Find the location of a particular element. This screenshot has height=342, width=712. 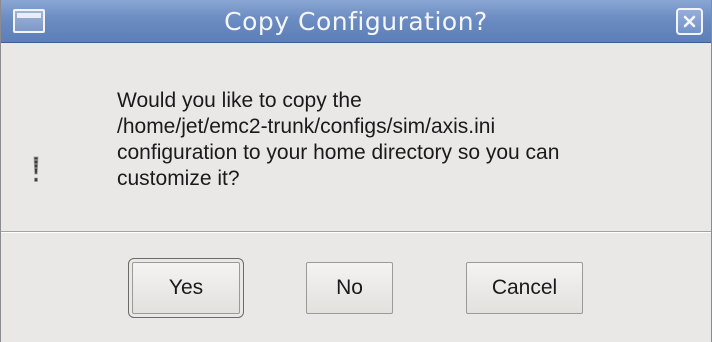

message-line: customize it? is located at coordinates (178, 178).